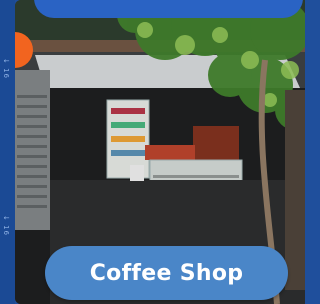 Image resolution: width=320 pixels, height=304 pixels. Describe the element at coordinates (7, 152) in the screenshot. I see `left-scale-strip: ↓ 16 ↓ 16` at that location.